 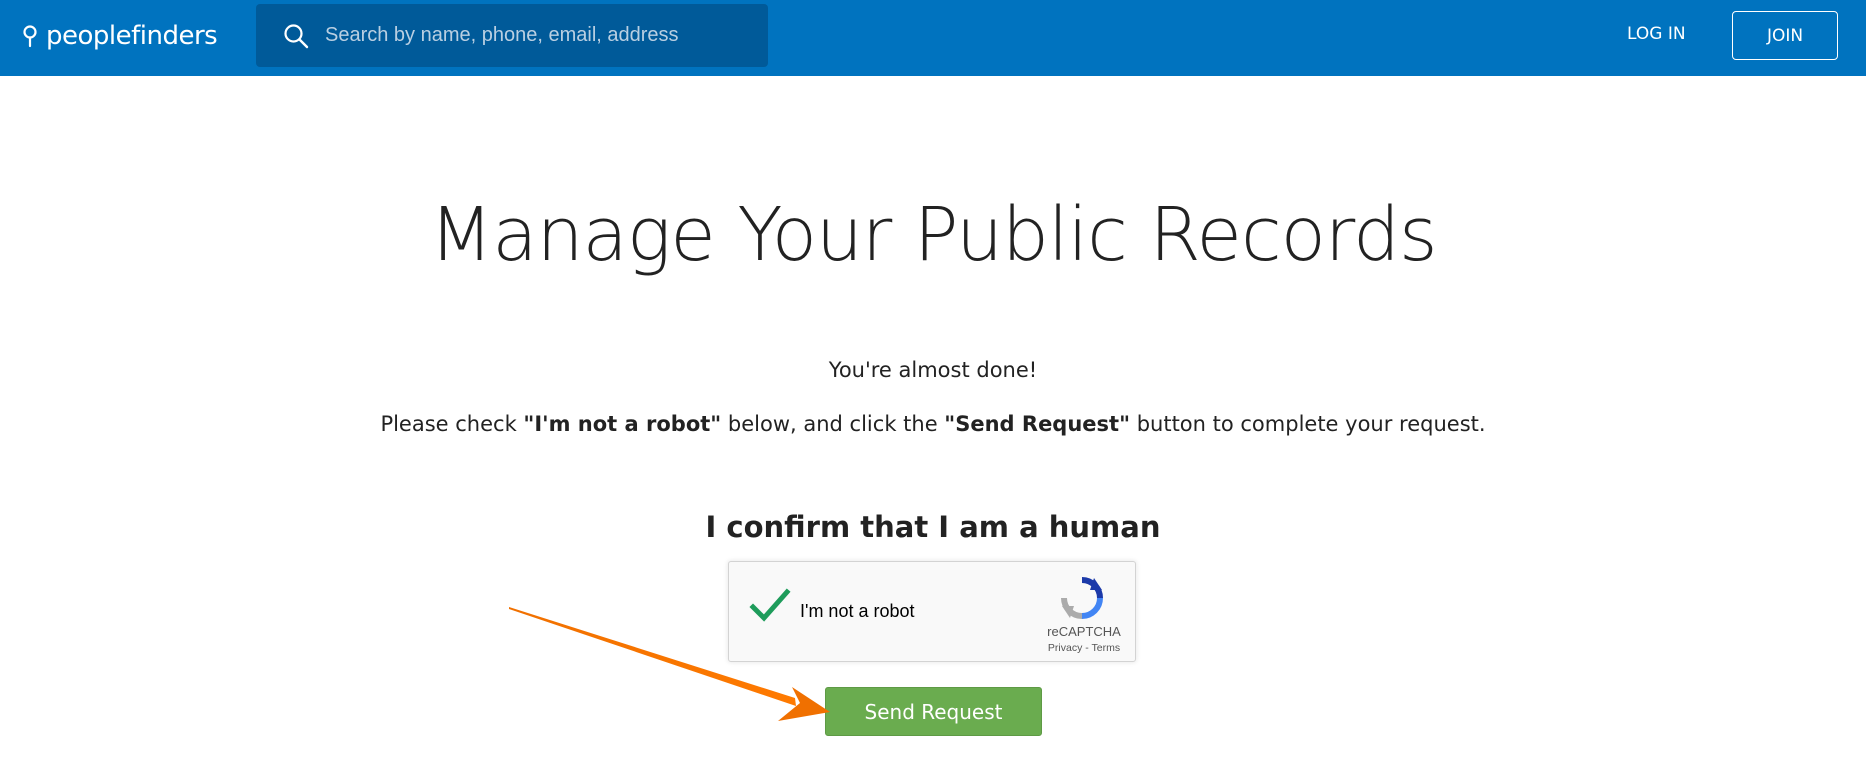 I want to click on almost-done-text: You're almost done!, so click(x=933, y=370).